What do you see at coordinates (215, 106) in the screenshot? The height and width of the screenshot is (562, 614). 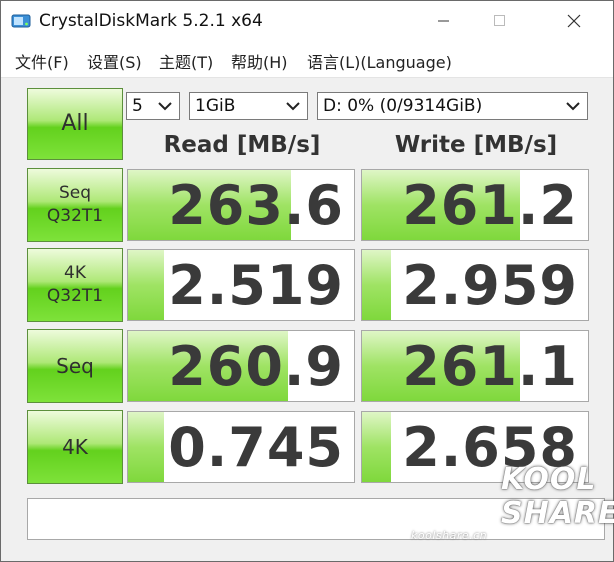 I see `test-size-value: 1GiB` at bounding box center [215, 106].